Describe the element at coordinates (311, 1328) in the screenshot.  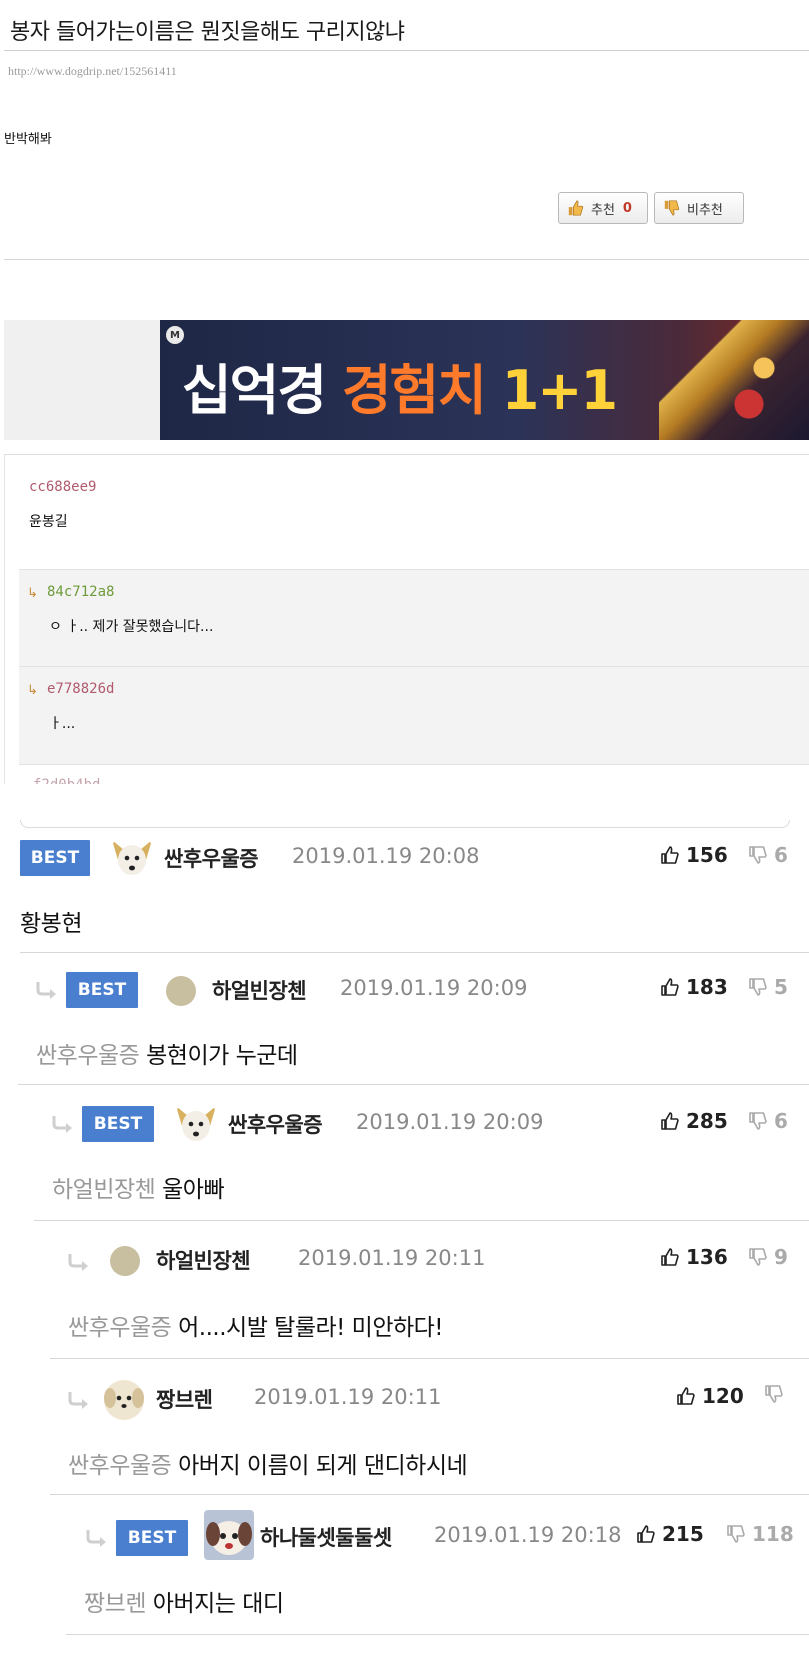
I see `comment-text: 어....시발 탈룰라! 미안하다!` at that location.